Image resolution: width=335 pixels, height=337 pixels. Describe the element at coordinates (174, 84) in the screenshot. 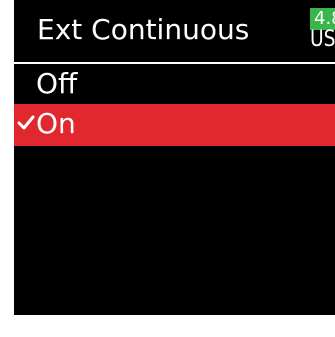

I see `option-off: Off` at that location.